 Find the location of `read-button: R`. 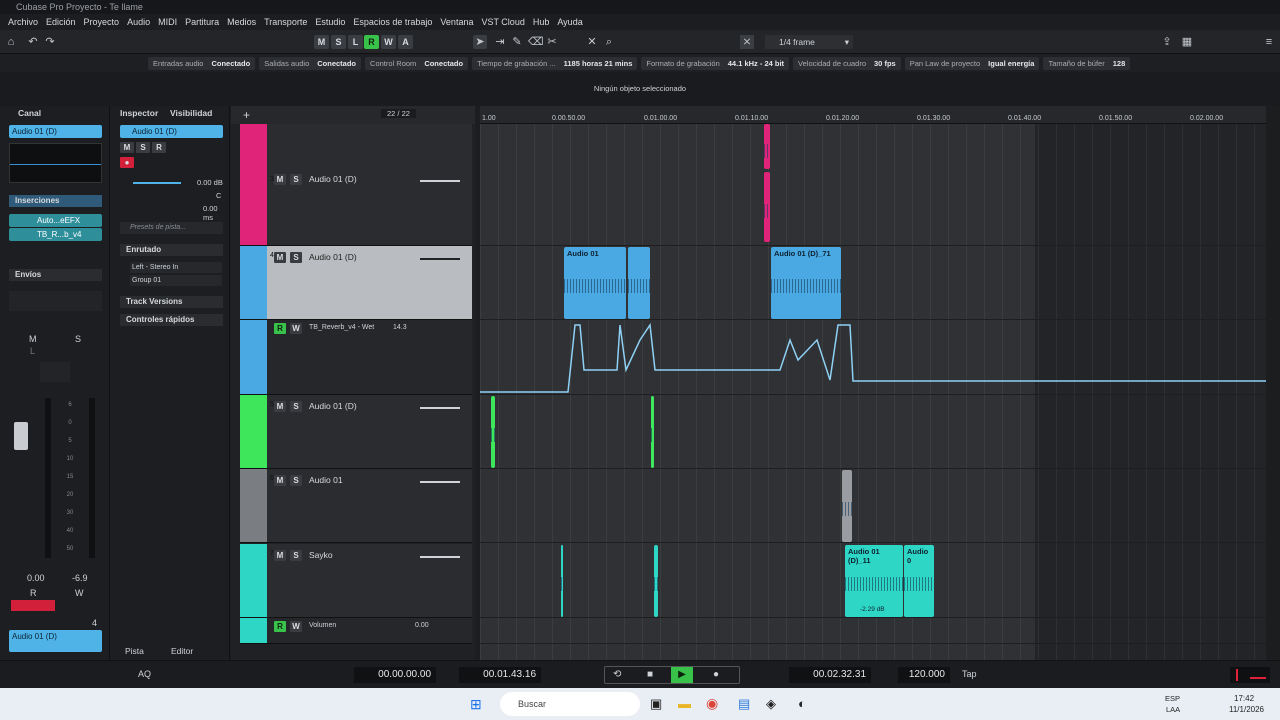

read-button: R is located at coordinates (159, 147).